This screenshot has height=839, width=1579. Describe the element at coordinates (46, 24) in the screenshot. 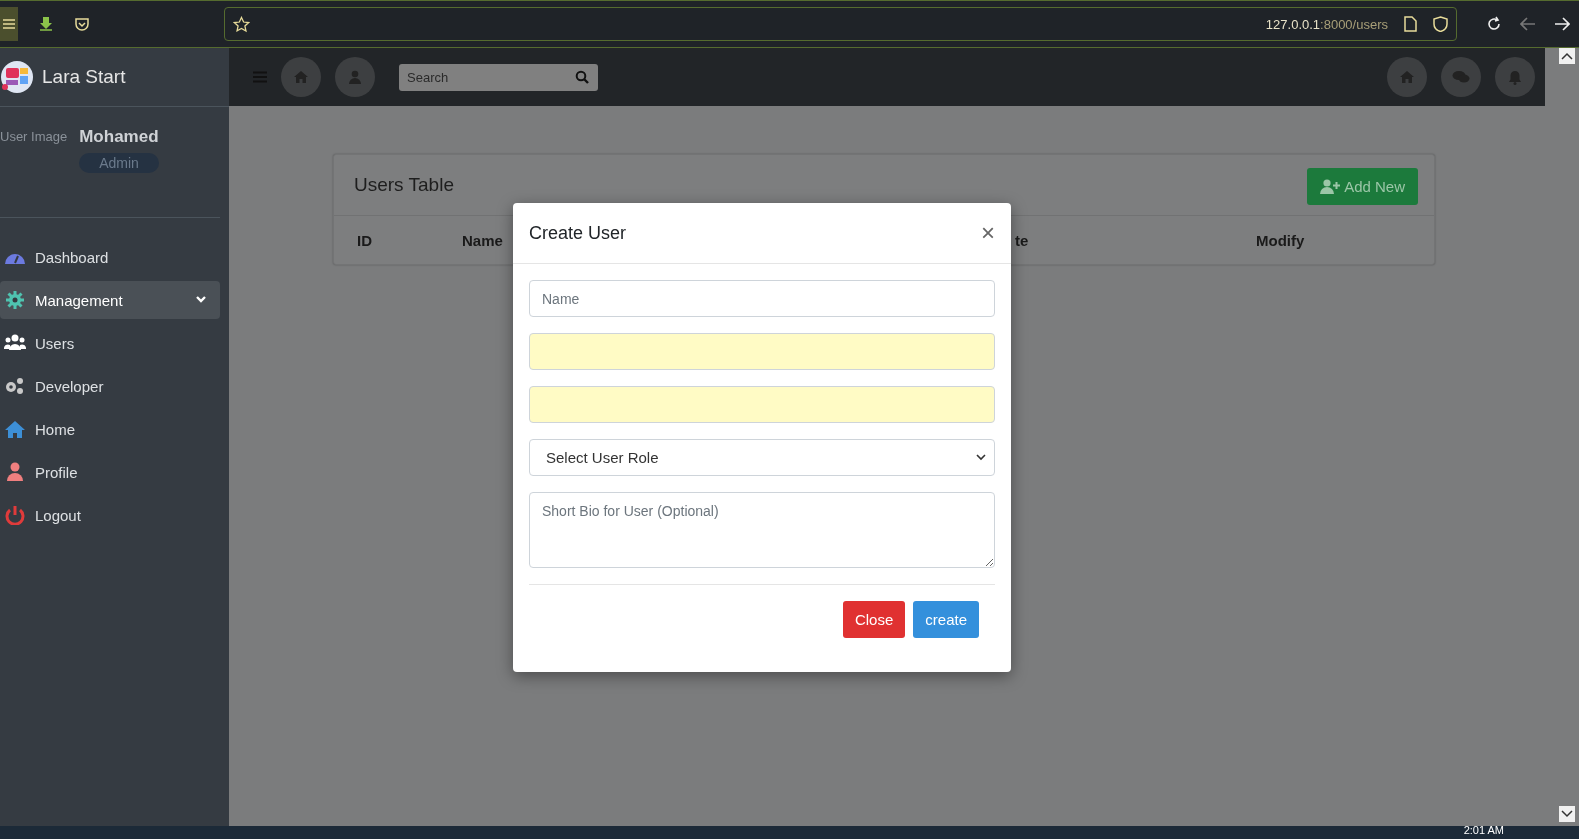

I see `download-arrow-icon` at that location.